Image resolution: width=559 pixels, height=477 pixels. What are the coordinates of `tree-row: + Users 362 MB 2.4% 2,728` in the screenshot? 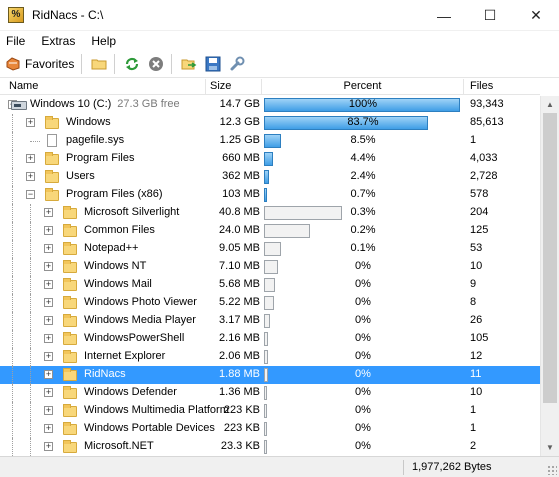 It's located at (270, 177).